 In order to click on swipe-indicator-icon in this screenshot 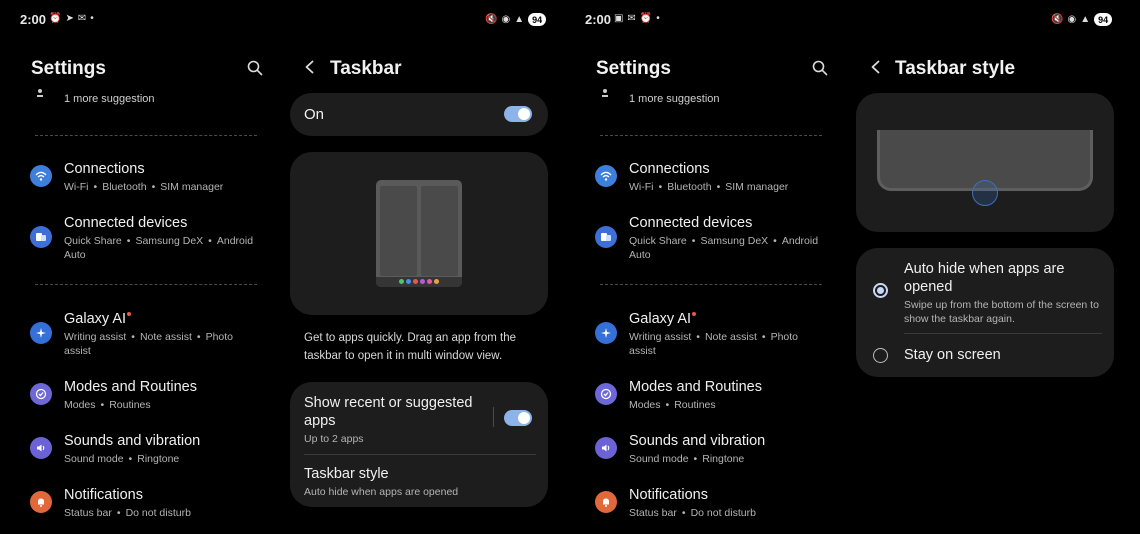, I will do `click(985, 193)`.